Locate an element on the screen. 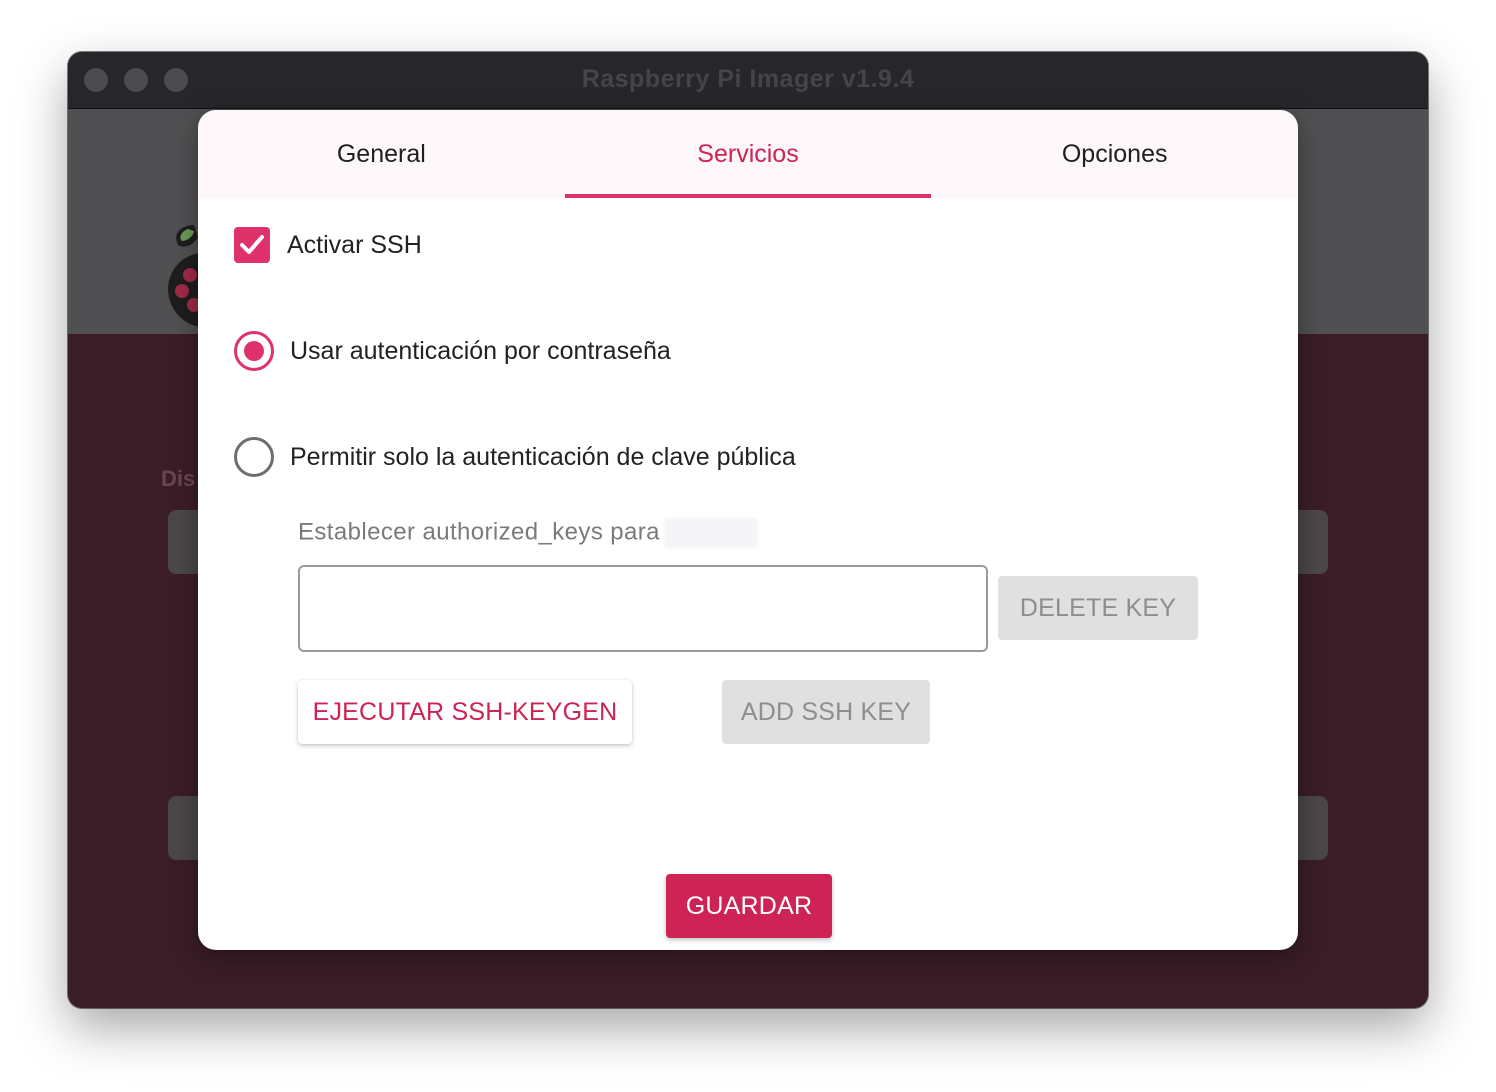 This screenshot has width=1496, height=1092. authorized-keys-label-text: Establecer authorized_keys para is located at coordinates (479, 532).